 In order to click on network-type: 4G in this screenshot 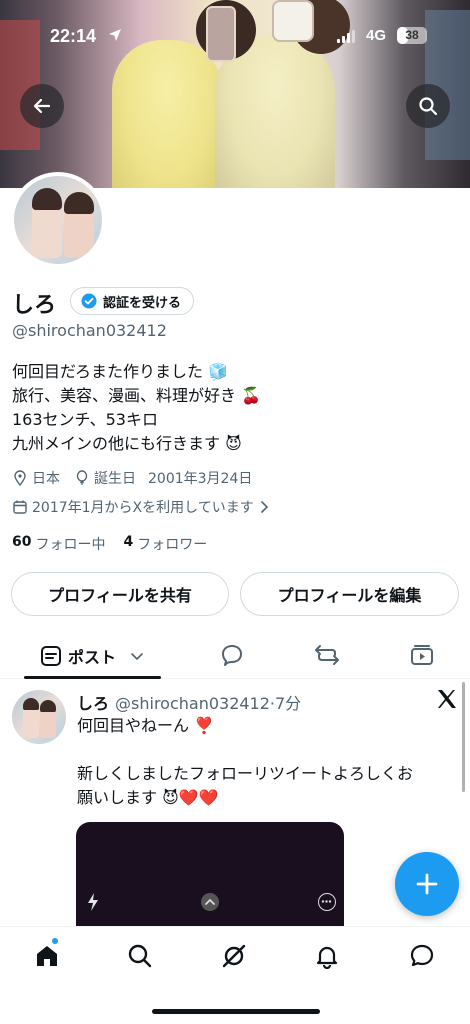, I will do `click(376, 35)`.